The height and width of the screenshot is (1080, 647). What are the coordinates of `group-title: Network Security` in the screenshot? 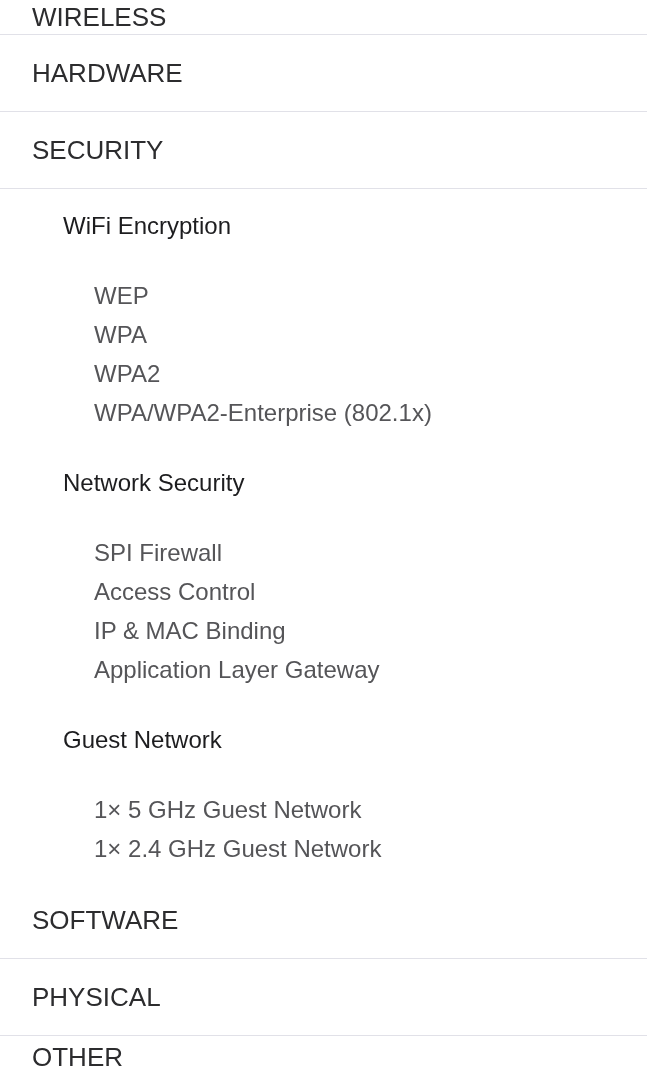 It's located at (154, 483).